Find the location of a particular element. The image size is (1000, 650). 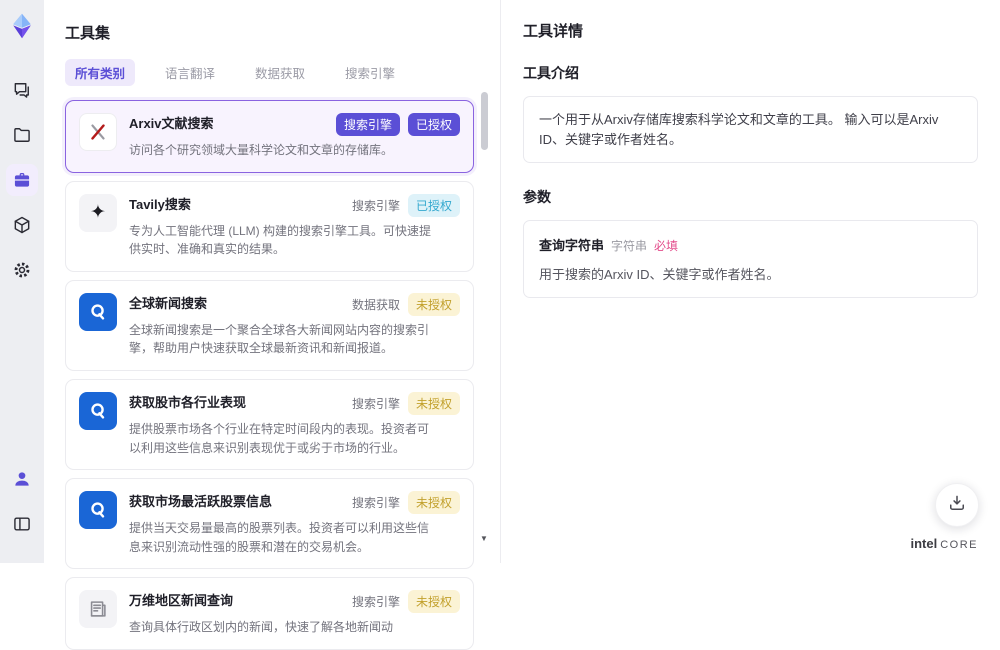

newspaper-icon is located at coordinates (98, 609).